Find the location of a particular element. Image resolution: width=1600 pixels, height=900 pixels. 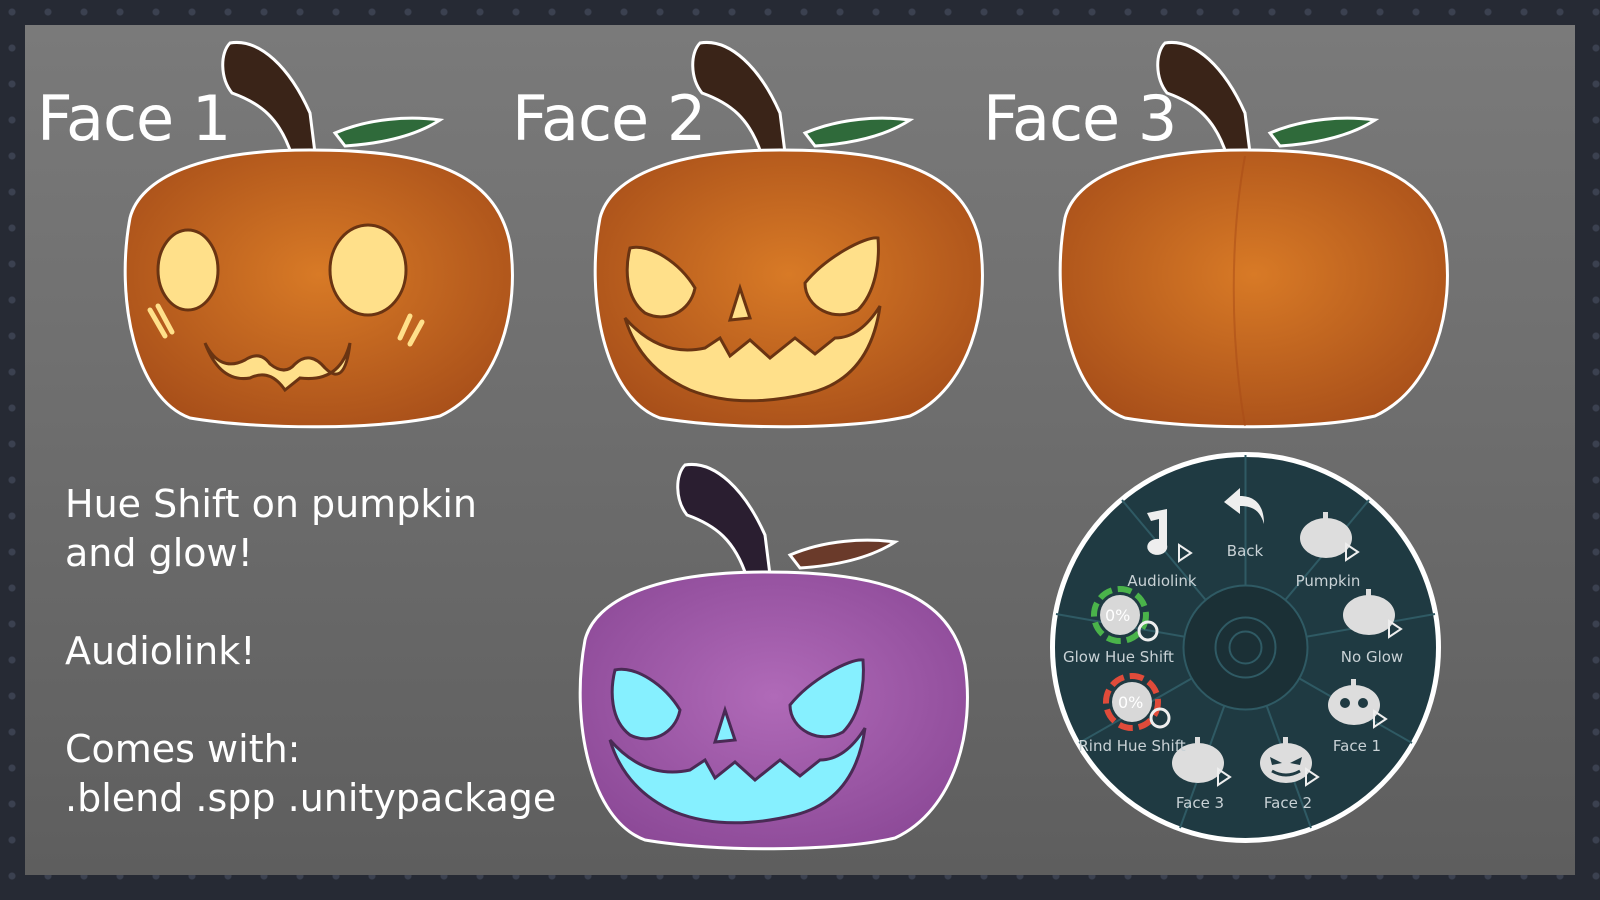

rind-hue-value: 0% is located at coordinates (1131, 702).